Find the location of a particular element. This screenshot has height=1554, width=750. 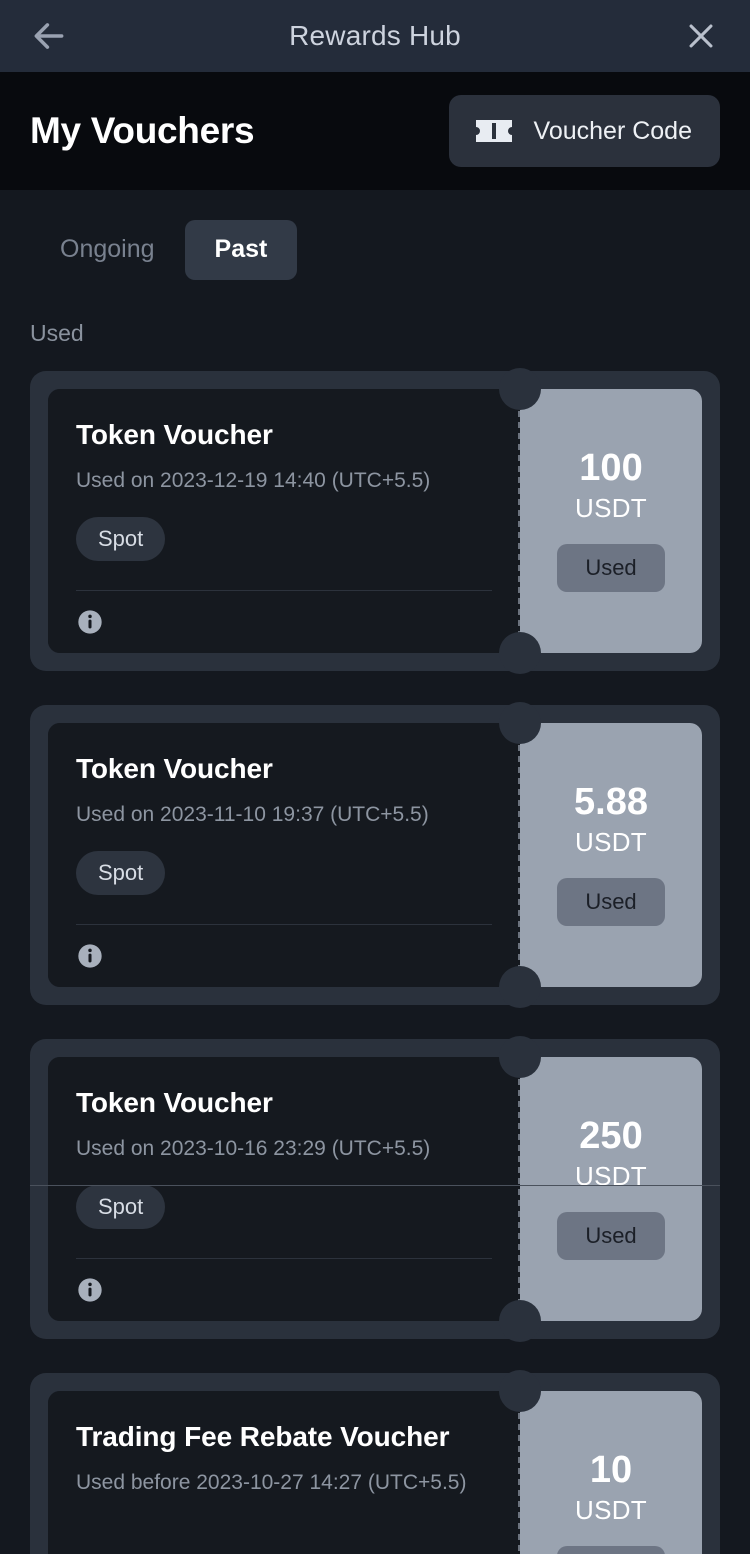

voucher-stub: 100 USDT Used is located at coordinates (611, 520).